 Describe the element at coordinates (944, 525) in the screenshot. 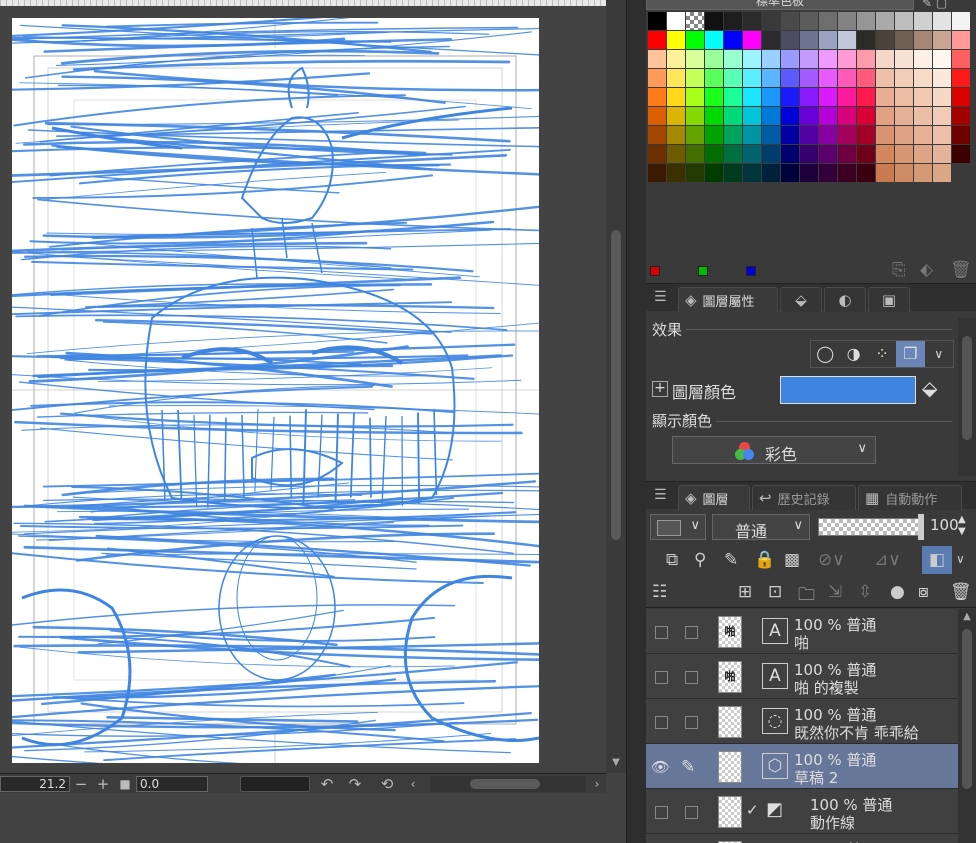

I see `opacity-value: 100` at that location.